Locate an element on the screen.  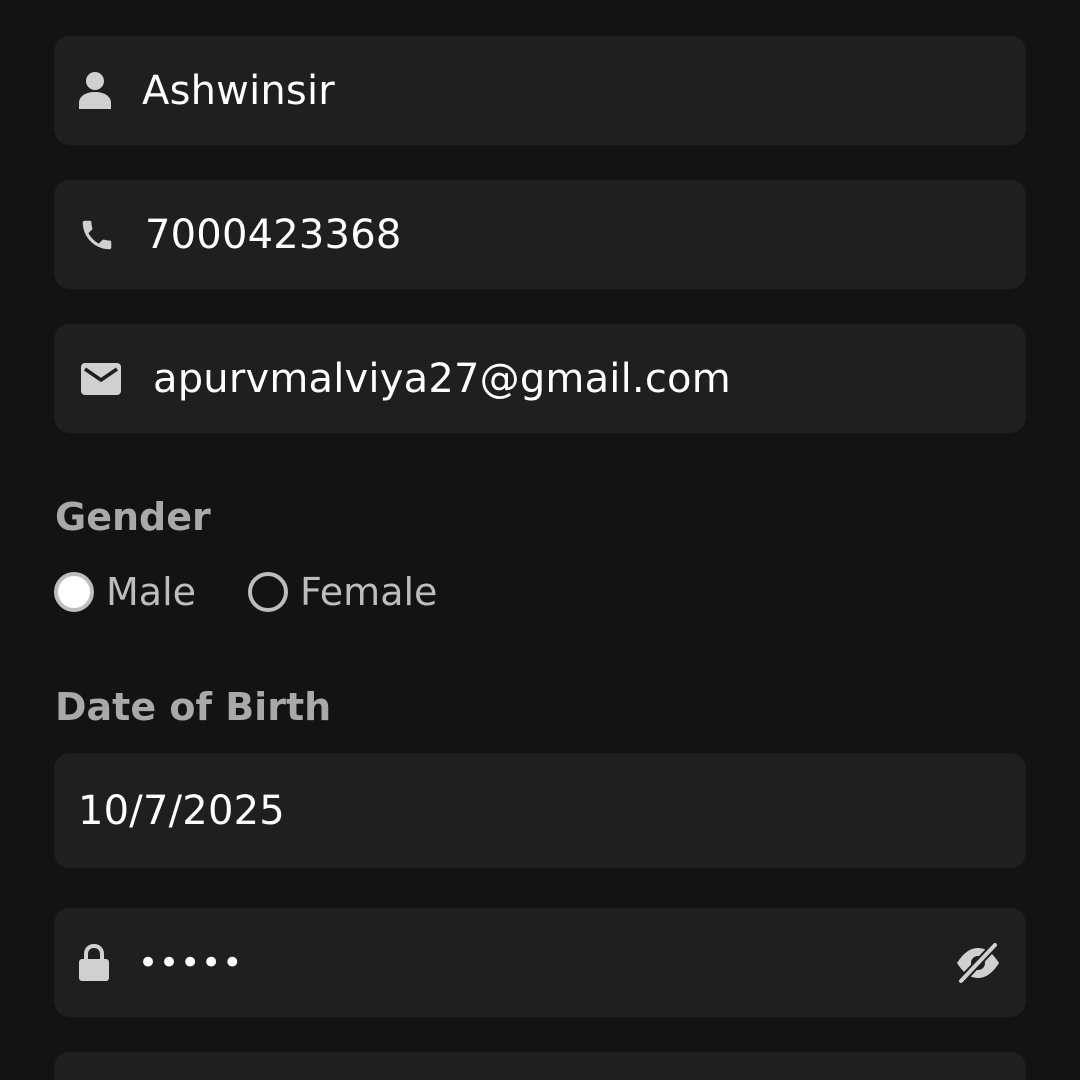
phone-value: 7000423368 is located at coordinates (273, 234).